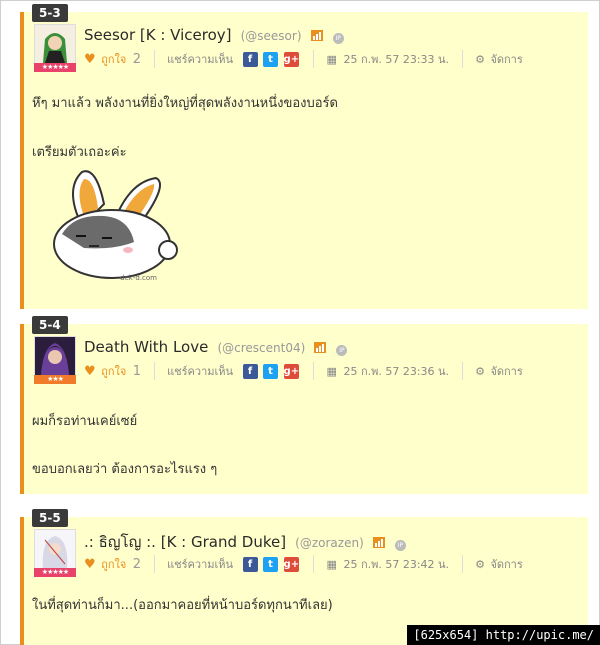 The width and height of the screenshot is (600, 645). I want to click on post-header: Seesor [K : Viceroy] (@seesor) IP, so click(331, 34).